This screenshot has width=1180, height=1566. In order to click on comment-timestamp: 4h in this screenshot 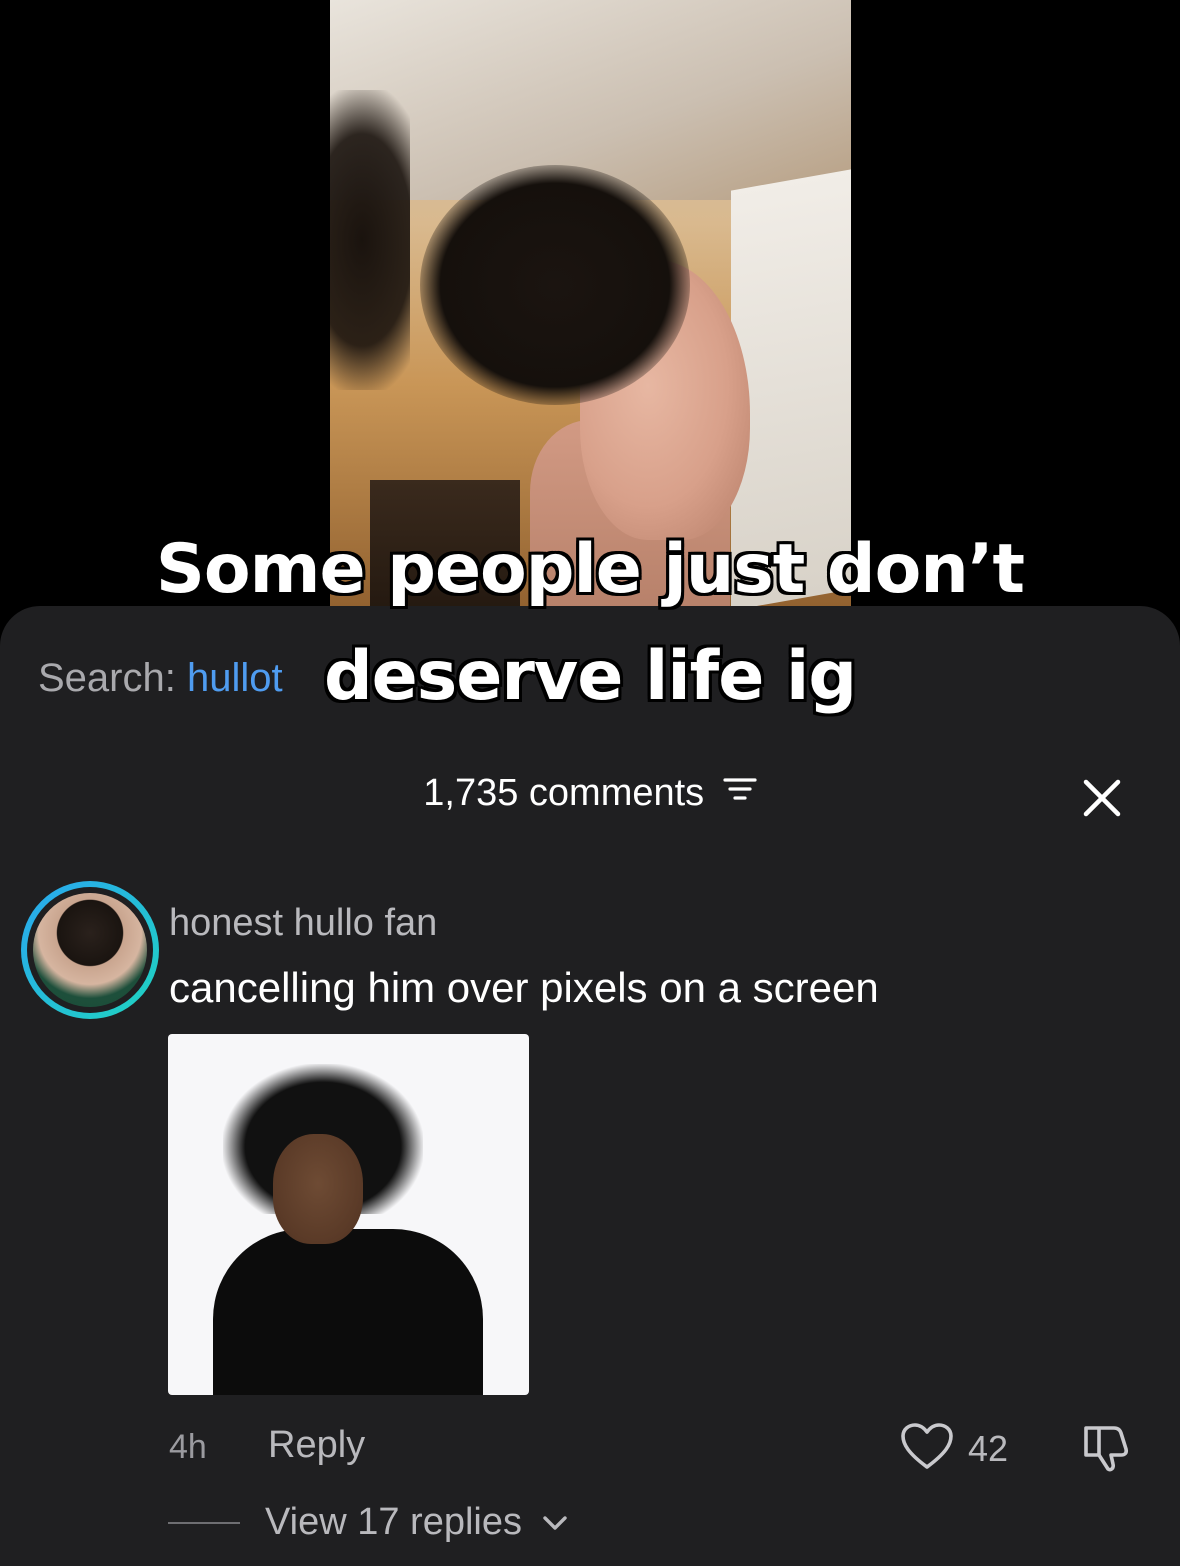, I will do `click(188, 1447)`.